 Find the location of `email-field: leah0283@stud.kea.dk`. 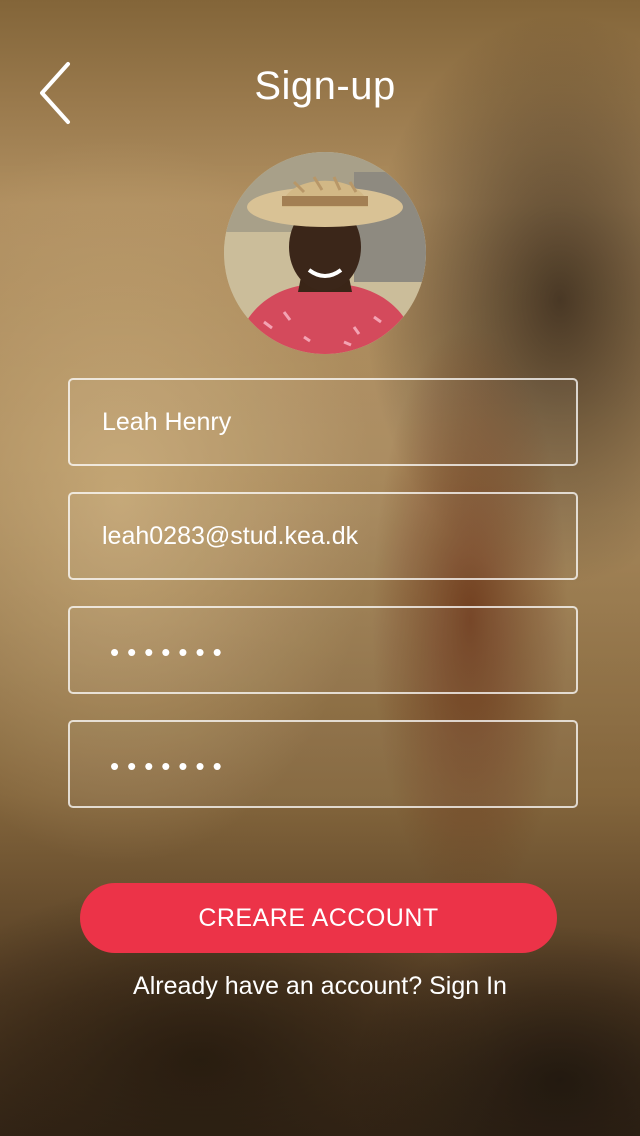

email-field: leah0283@stud.kea.dk is located at coordinates (323, 536).